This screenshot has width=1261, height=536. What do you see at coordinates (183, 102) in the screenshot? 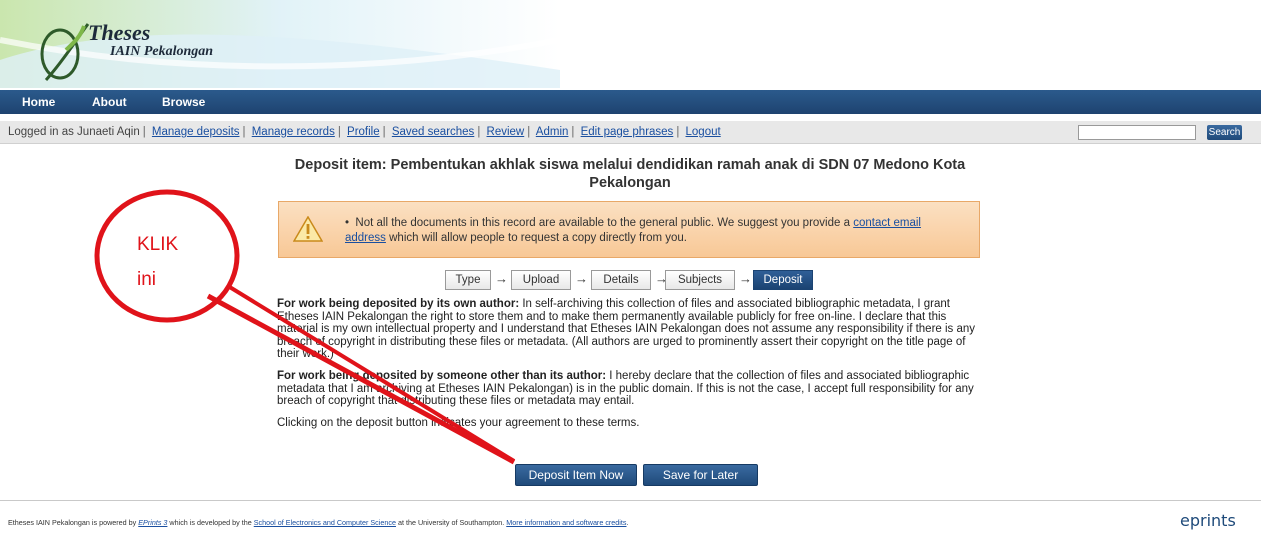
I see `nav-browse: Browse` at bounding box center [183, 102].